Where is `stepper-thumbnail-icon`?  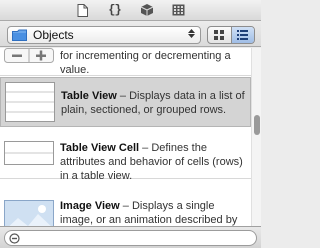
stepper-thumbnail-icon is located at coordinates (29, 55).